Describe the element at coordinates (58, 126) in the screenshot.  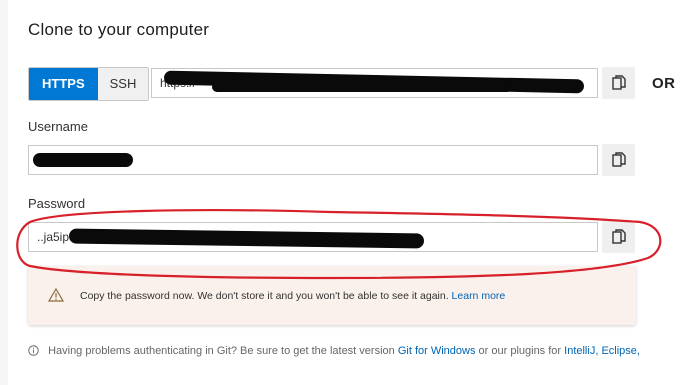
I see `username-label: Username` at that location.